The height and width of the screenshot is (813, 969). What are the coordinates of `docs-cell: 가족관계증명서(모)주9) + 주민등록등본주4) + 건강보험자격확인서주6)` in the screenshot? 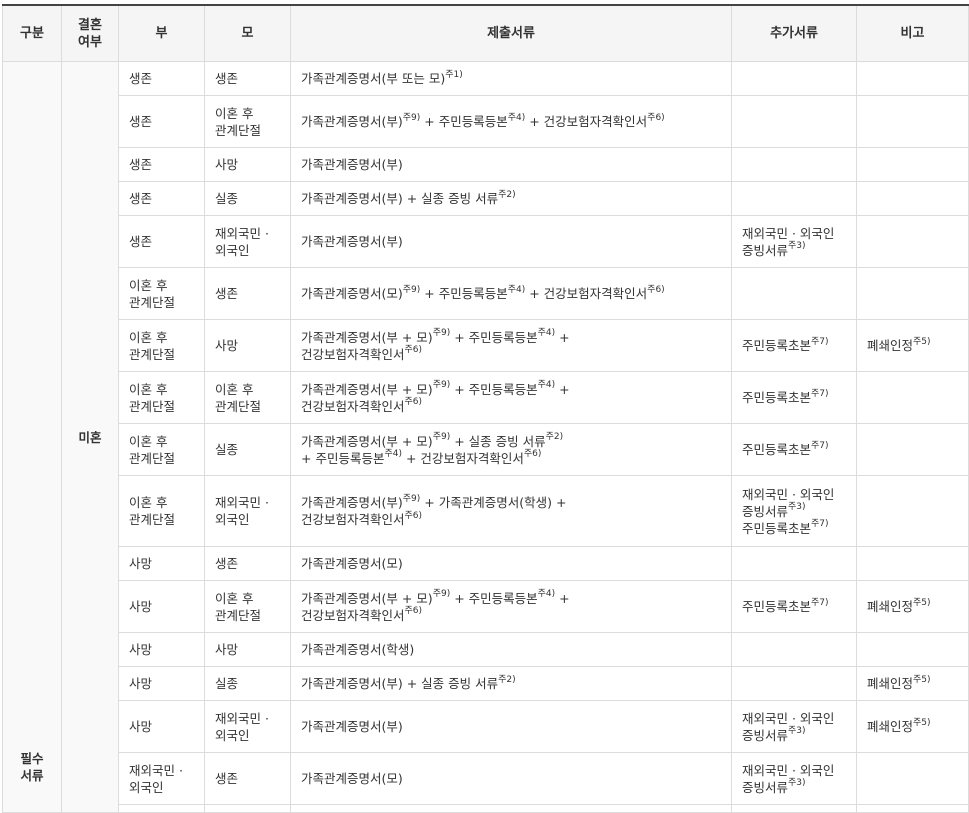 It's located at (511, 293).